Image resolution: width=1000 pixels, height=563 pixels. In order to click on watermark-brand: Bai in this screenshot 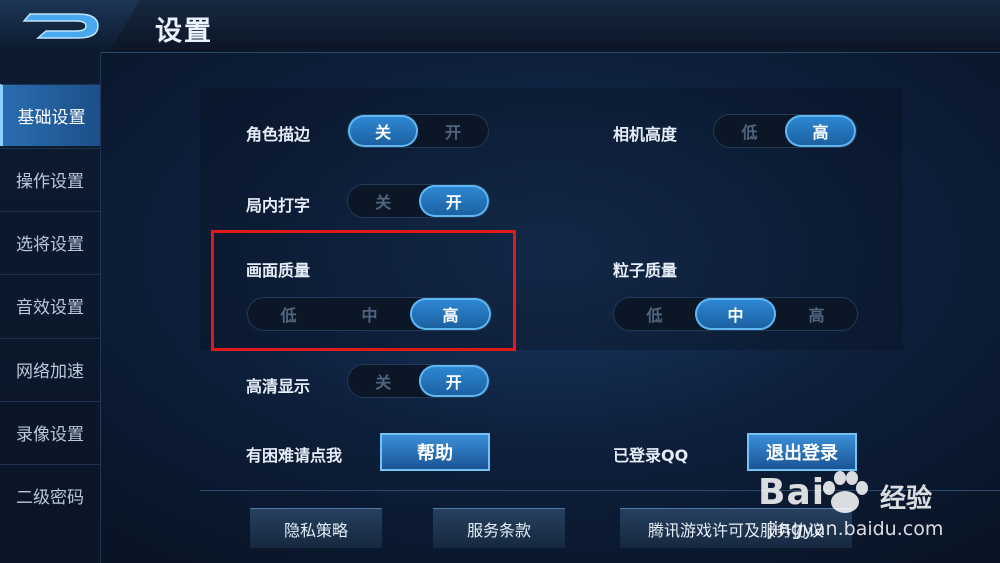, I will do `click(792, 492)`.